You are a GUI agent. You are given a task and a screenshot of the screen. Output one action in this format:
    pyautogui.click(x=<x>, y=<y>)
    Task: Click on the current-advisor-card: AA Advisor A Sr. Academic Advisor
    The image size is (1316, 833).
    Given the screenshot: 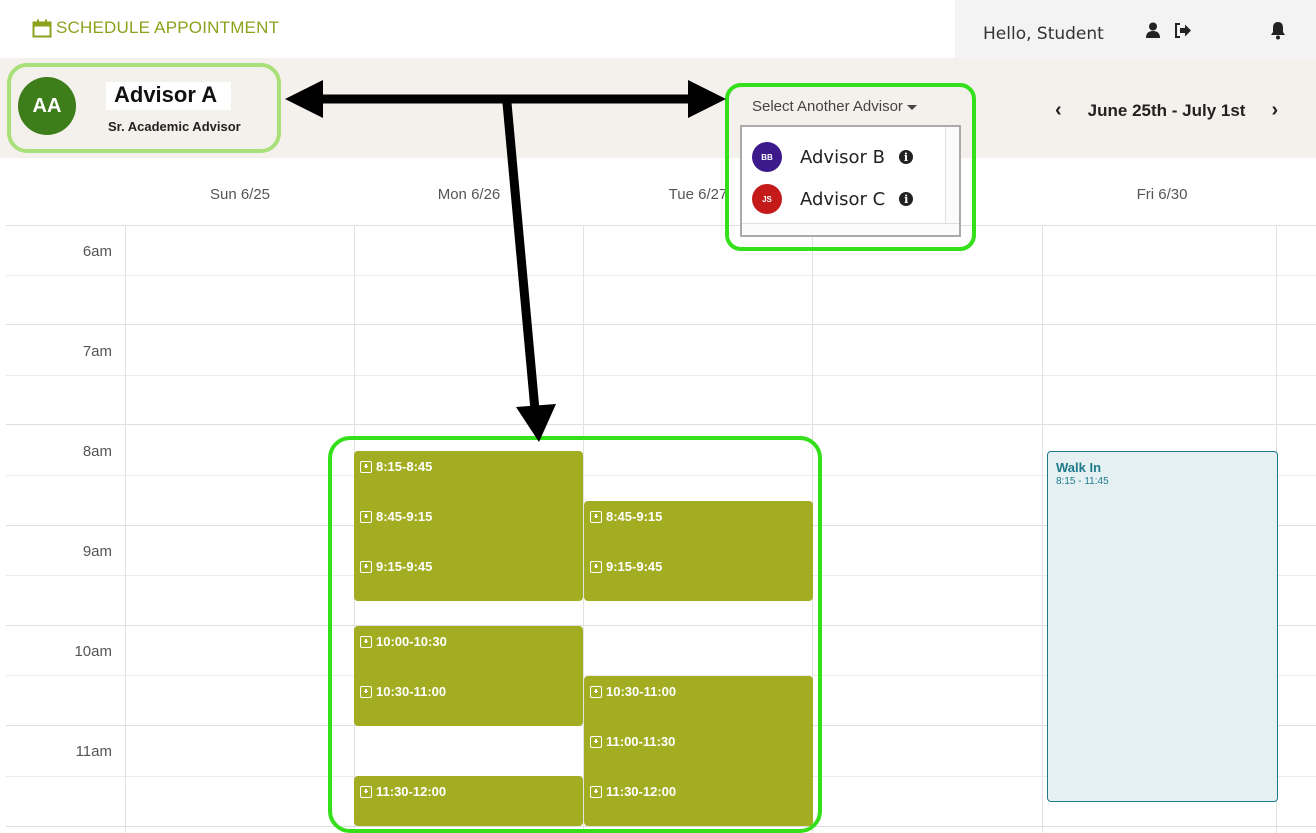 What is the action you would take?
    pyautogui.click(x=144, y=108)
    